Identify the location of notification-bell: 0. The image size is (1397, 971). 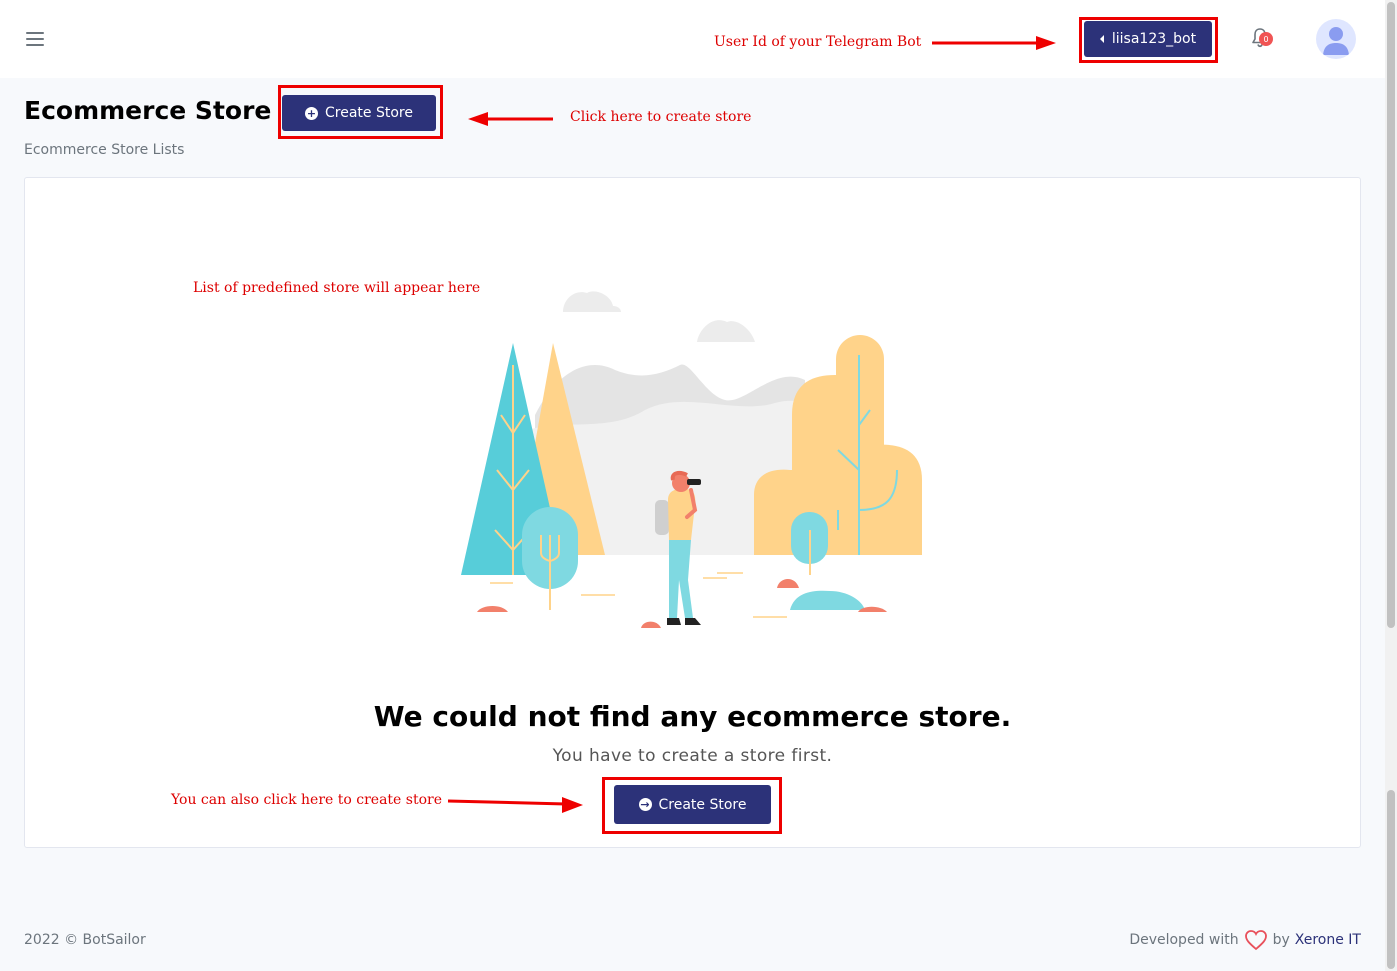
(1261, 39).